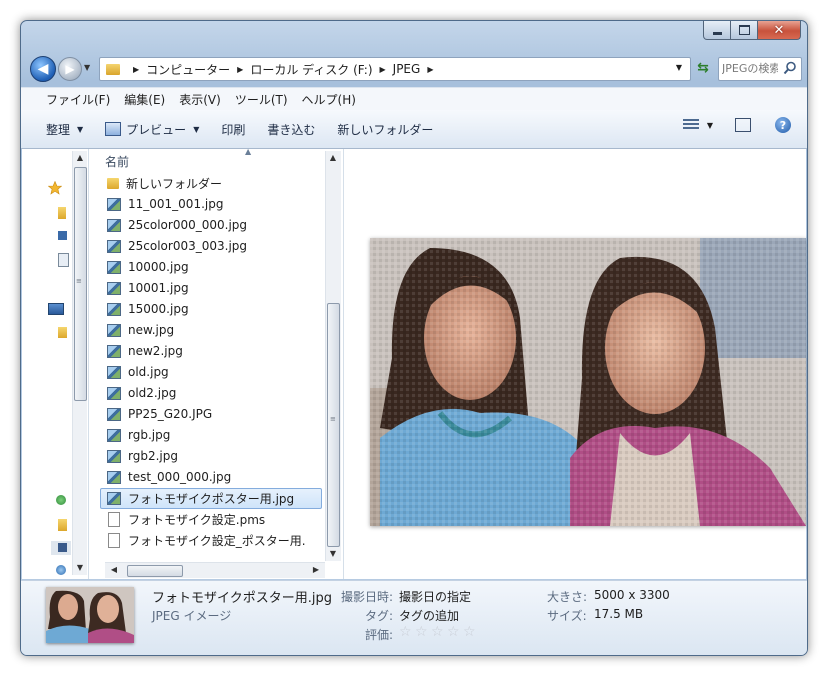  What do you see at coordinates (114, 570) in the screenshot?
I see `scroll-left-arrow: ◀` at bounding box center [114, 570].